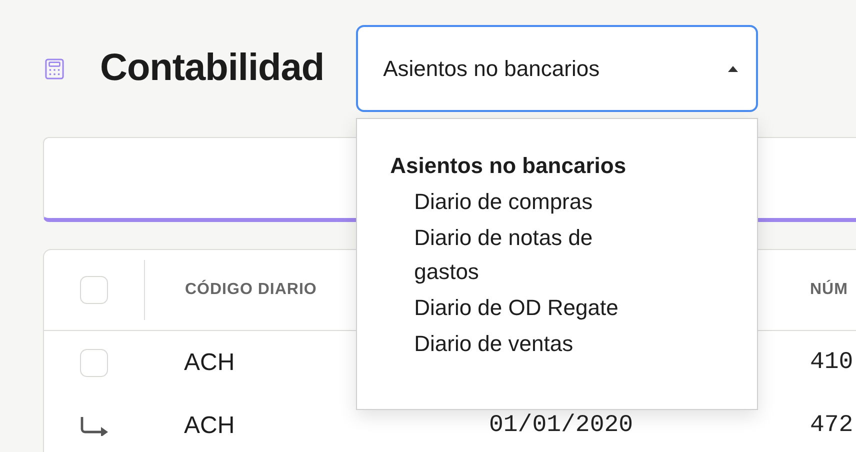 The height and width of the screenshot is (452, 856). Describe the element at coordinates (522, 308) in the screenshot. I see `menu-item: Diario de OD Regate` at that location.